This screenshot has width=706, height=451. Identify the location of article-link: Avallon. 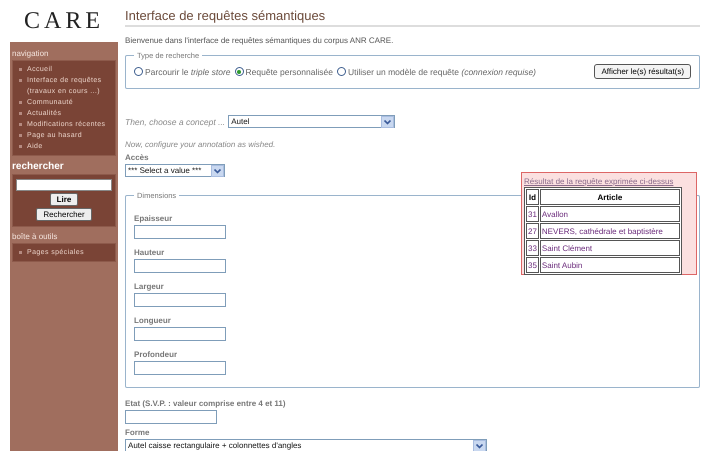
(610, 214).